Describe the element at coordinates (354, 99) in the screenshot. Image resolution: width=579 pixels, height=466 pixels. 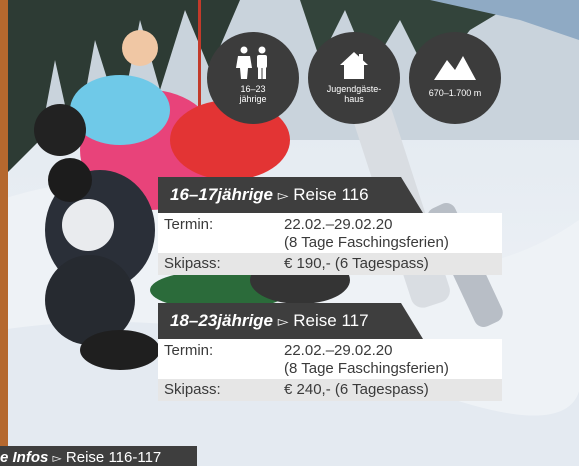
I see `accommodation-badge-line2: haus` at that location.